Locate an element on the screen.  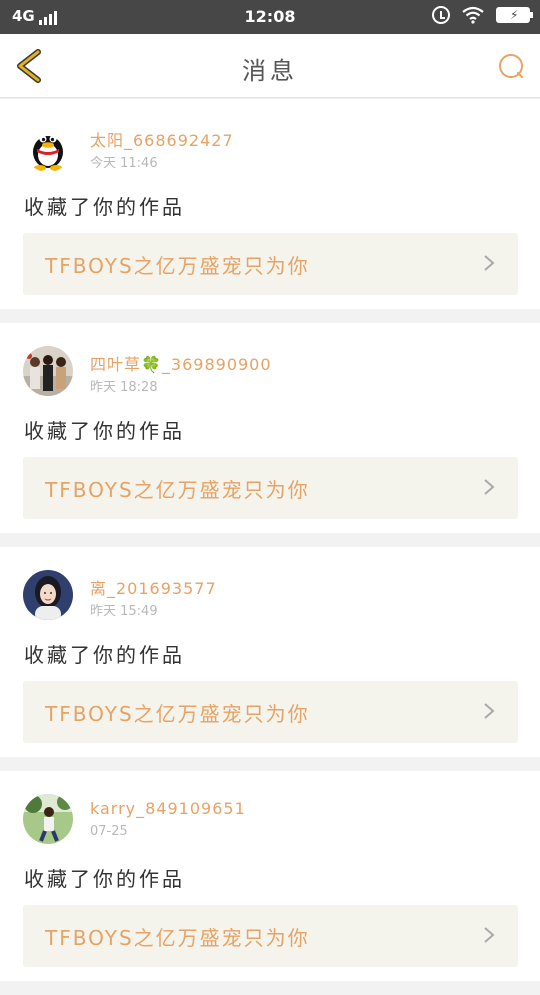
message-time: 今天 11:46 is located at coordinates (124, 163).